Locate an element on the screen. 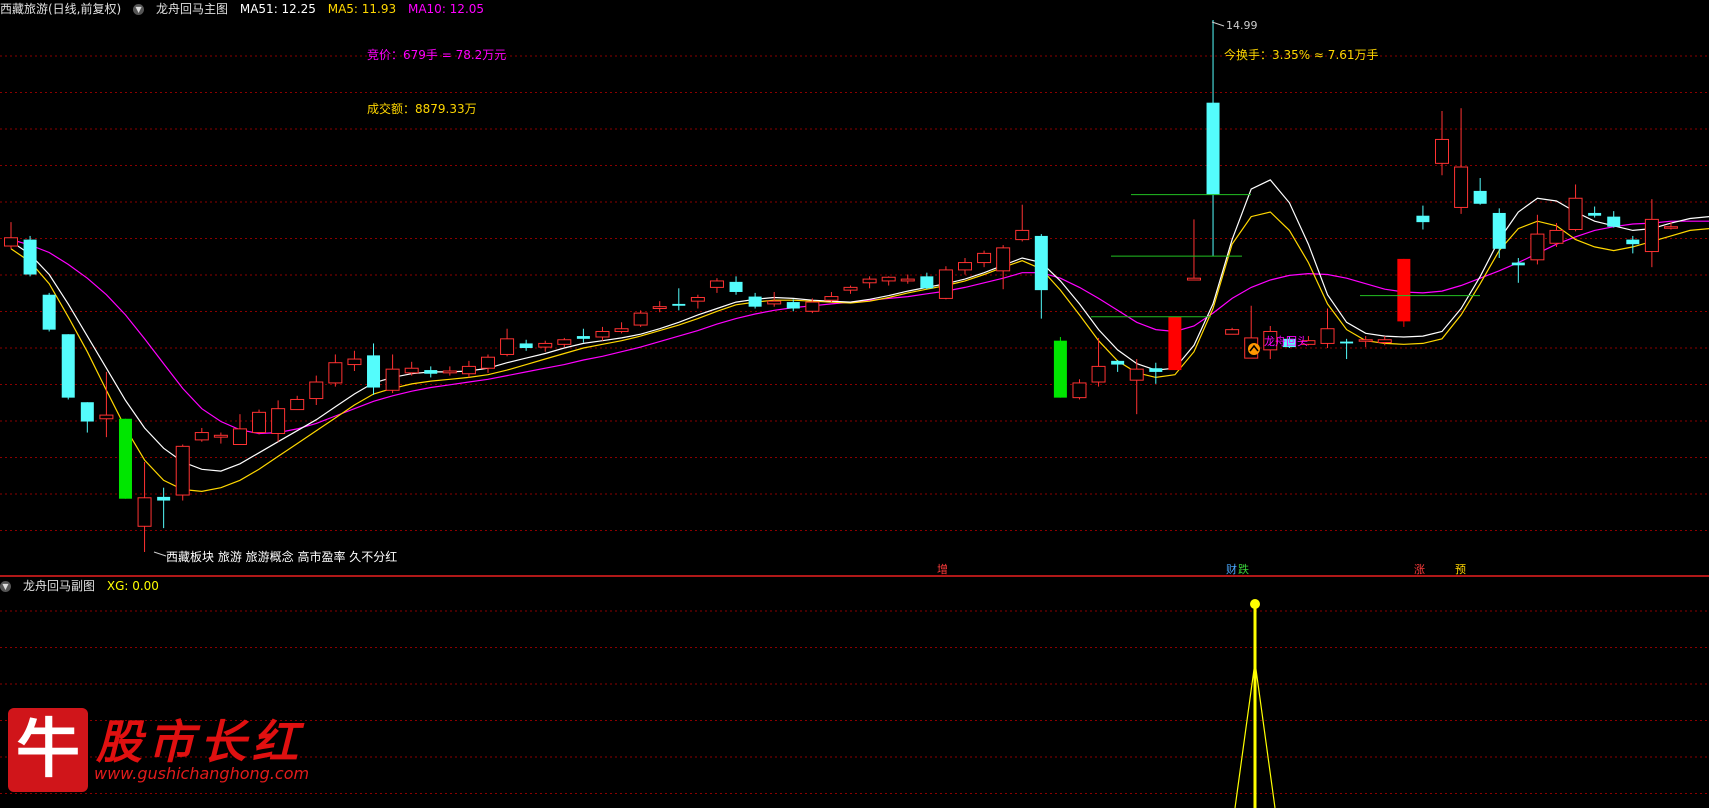 The height and width of the screenshot is (808, 1709). high-arrow is located at coordinates (1218, 24).